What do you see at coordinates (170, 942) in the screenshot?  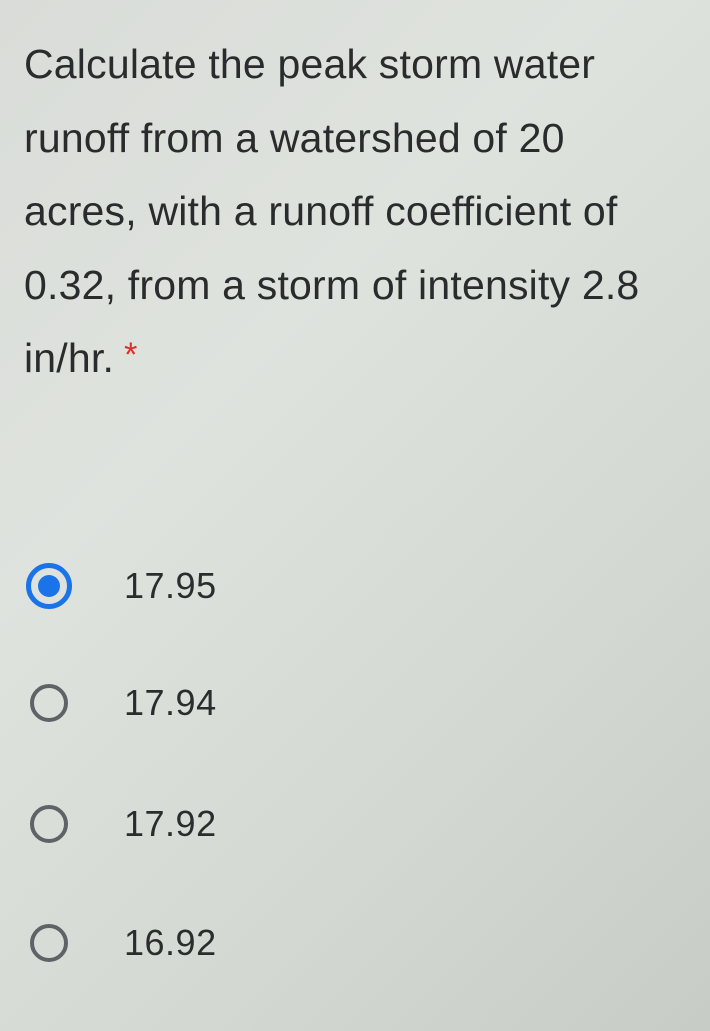 I see `option-label: 16.92` at bounding box center [170, 942].